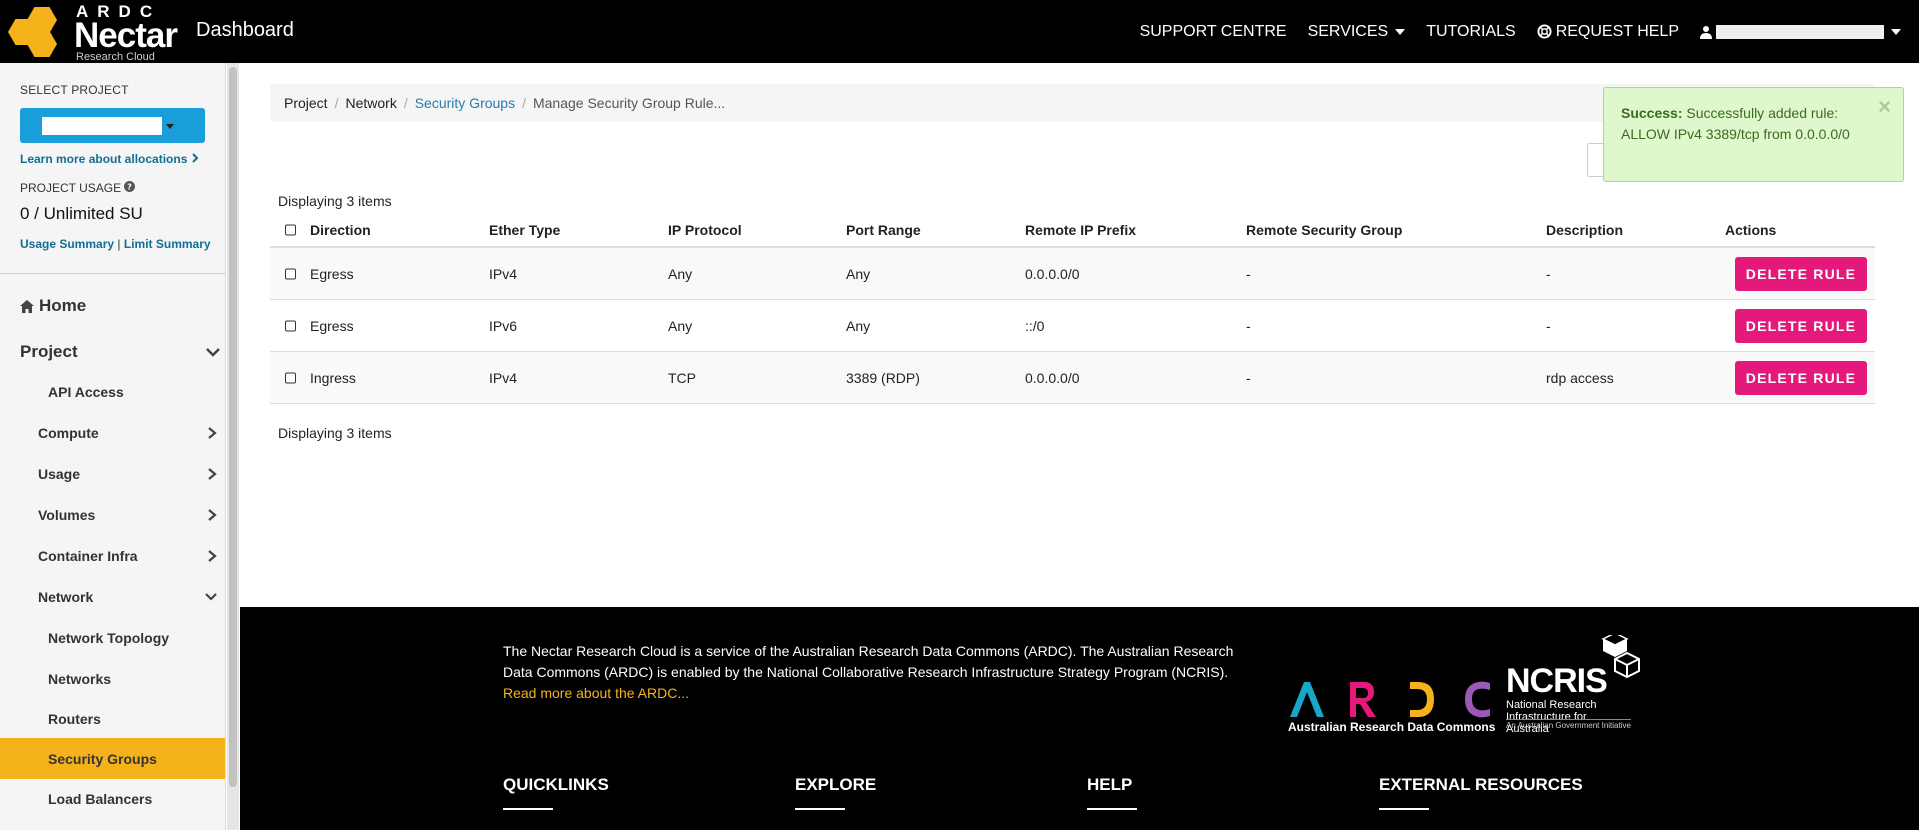 This screenshot has height=830, width=1919. Describe the element at coordinates (112, 719) in the screenshot. I see `sidebar-item-routers: Routers` at that location.